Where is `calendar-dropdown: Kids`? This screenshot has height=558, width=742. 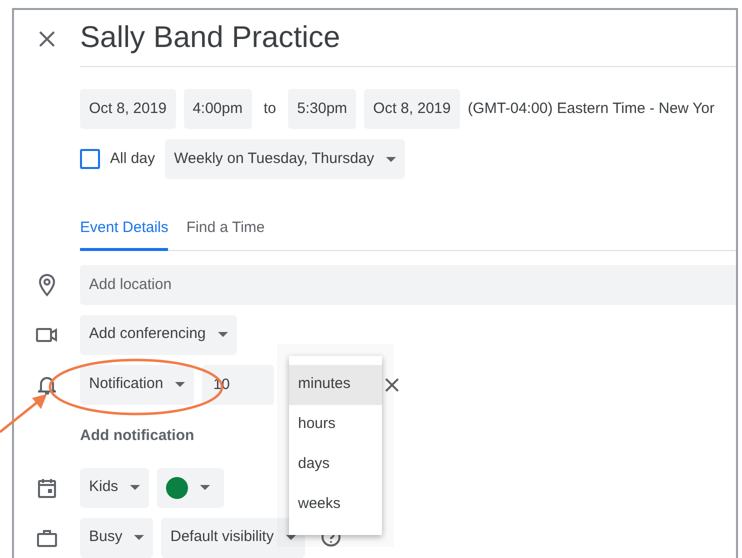 calendar-dropdown: Kids is located at coordinates (115, 488).